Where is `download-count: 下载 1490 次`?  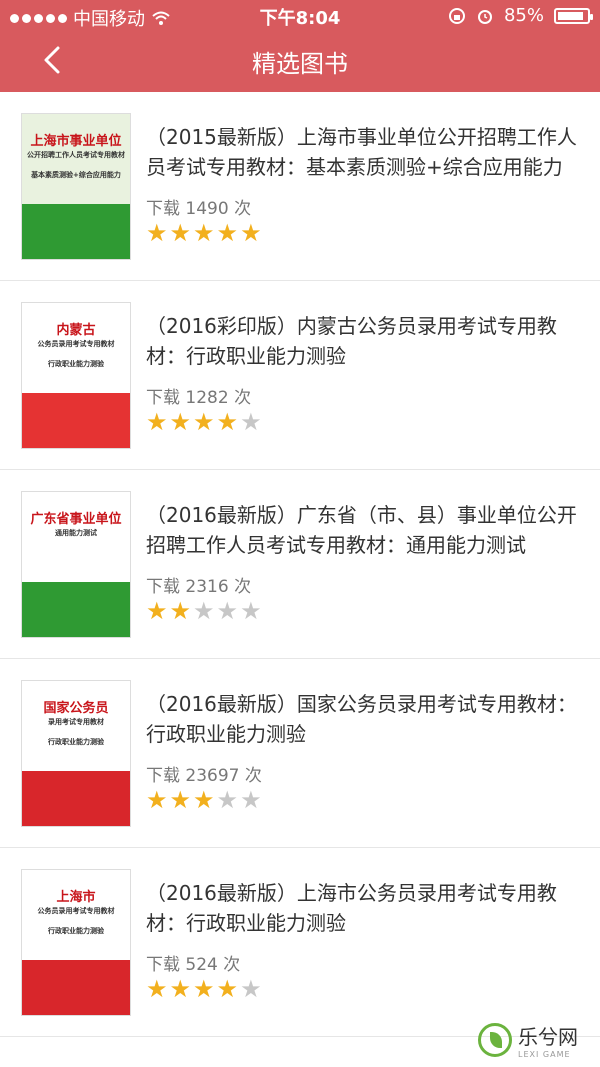 download-count: 下载 1490 次 is located at coordinates (199, 209).